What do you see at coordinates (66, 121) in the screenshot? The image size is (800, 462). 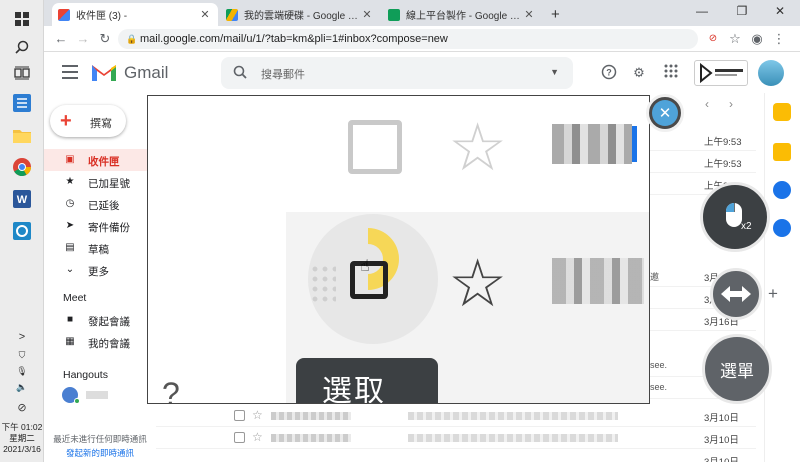 I see `plus-icon: +` at bounding box center [66, 121].